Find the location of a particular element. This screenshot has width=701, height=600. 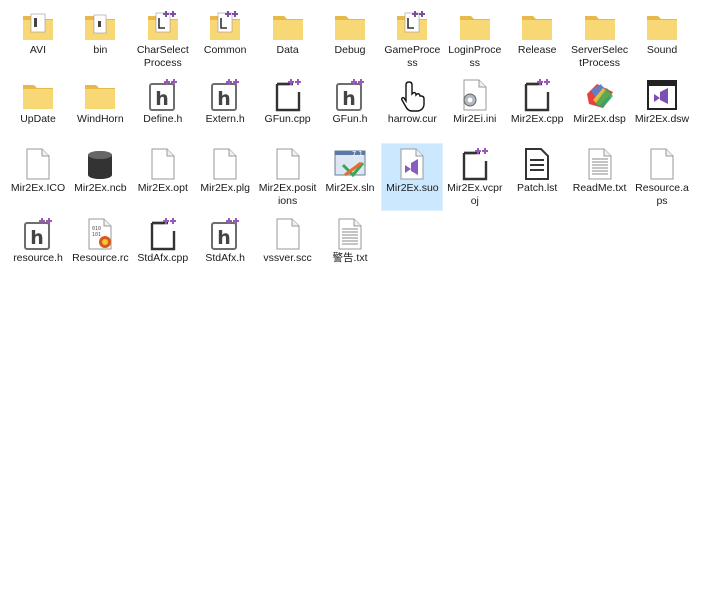

file-item: 010 101 Resource.rc is located at coordinates (100, 247).